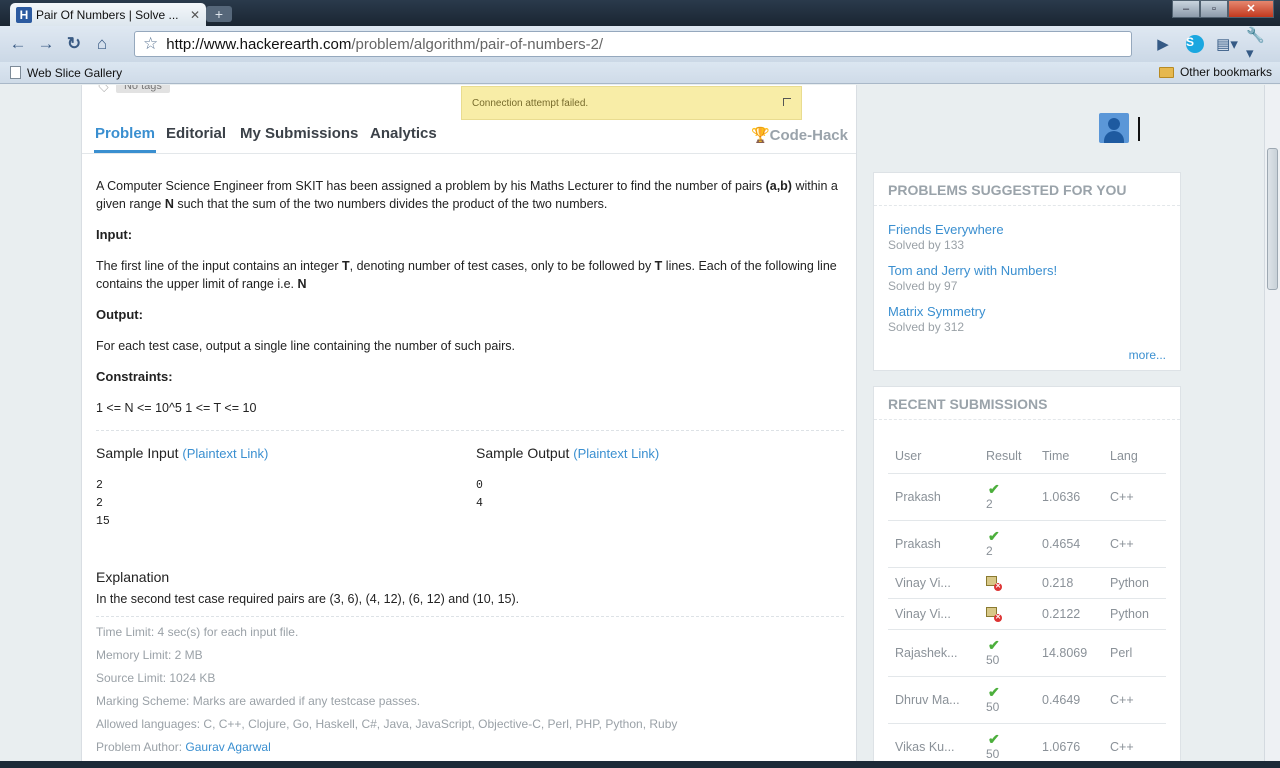  I want to click on other-bookmarks: Other bookmarks, so click(1215, 72).